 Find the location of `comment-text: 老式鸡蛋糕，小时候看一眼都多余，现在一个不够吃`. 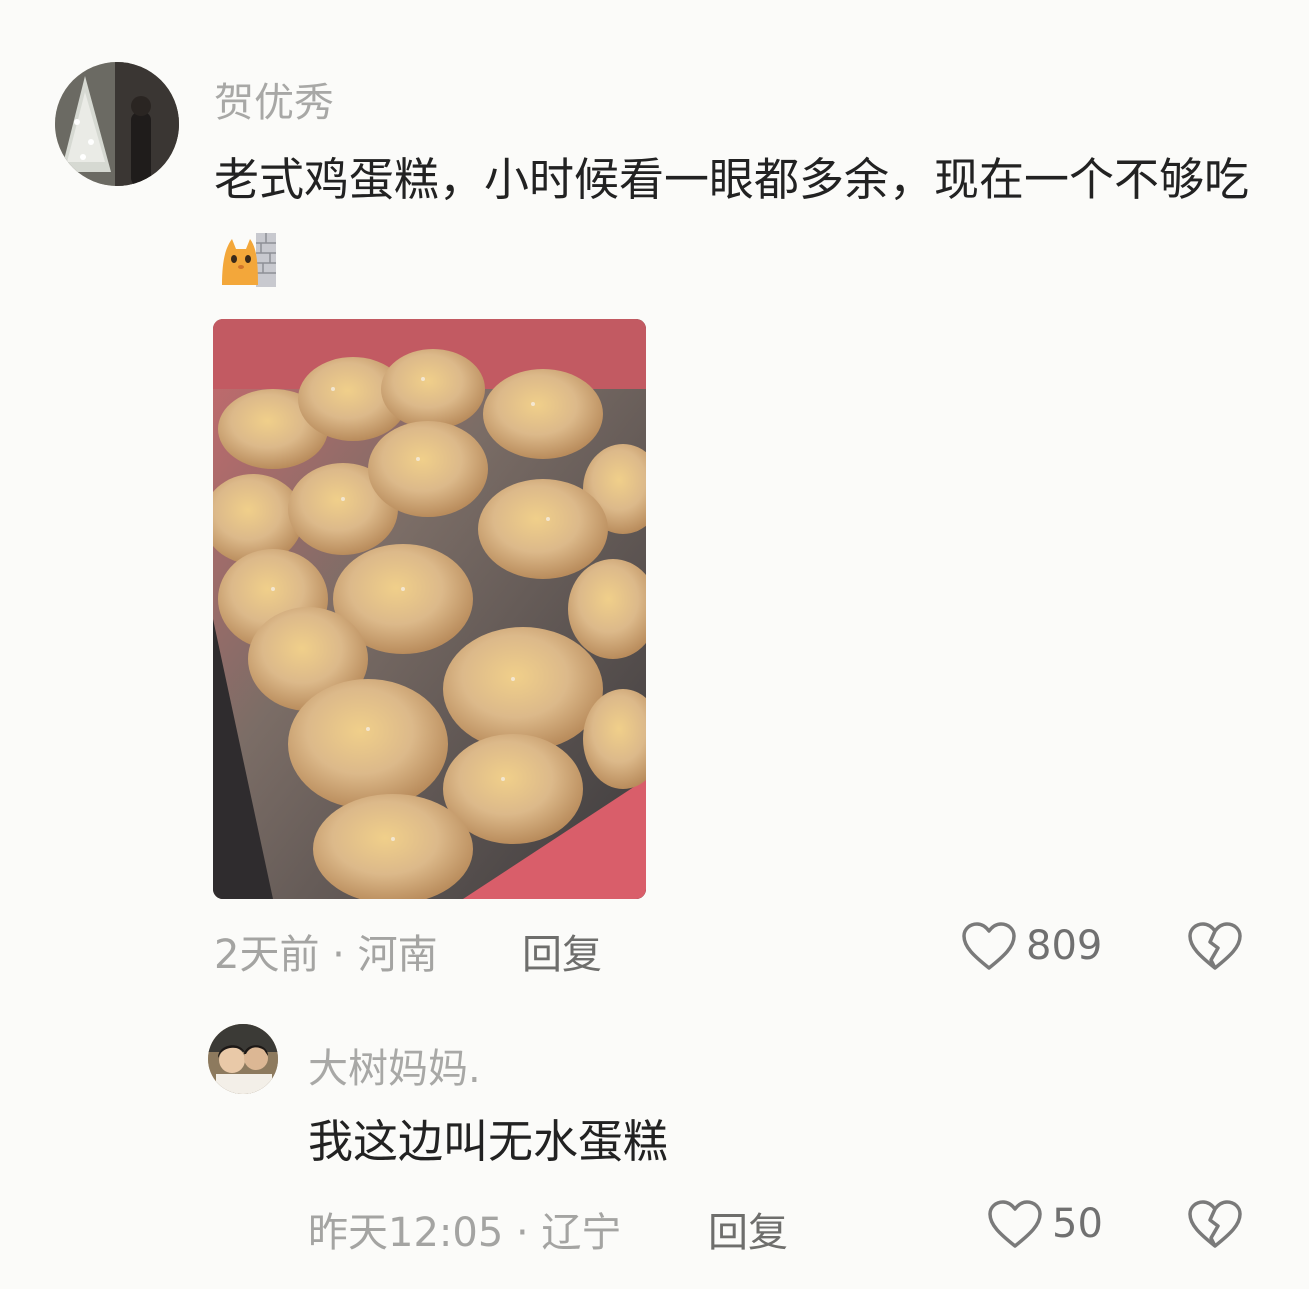

comment-text: 老式鸡蛋糕，小时候看一眼都多余，现在一个不够吃 is located at coordinates (744, 218).